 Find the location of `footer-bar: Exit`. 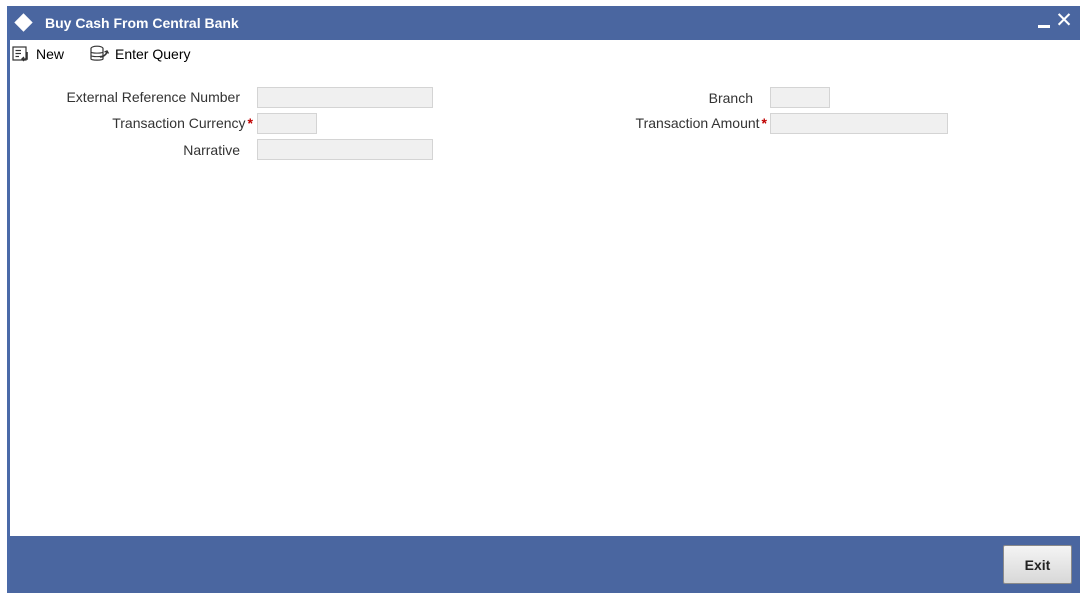

footer-bar: Exit is located at coordinates (545, 564).